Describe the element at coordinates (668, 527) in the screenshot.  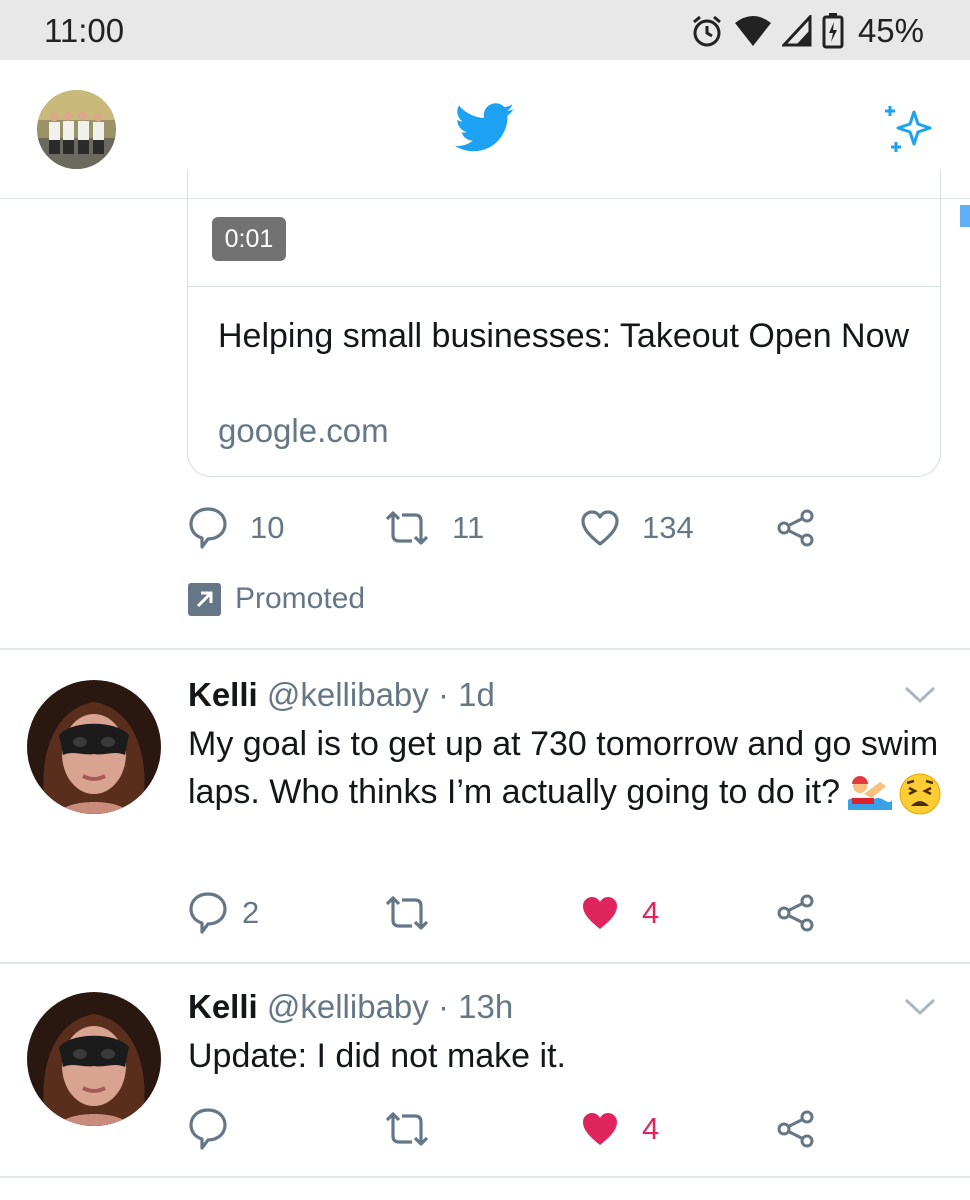
I see `like-count: 134` at that location.